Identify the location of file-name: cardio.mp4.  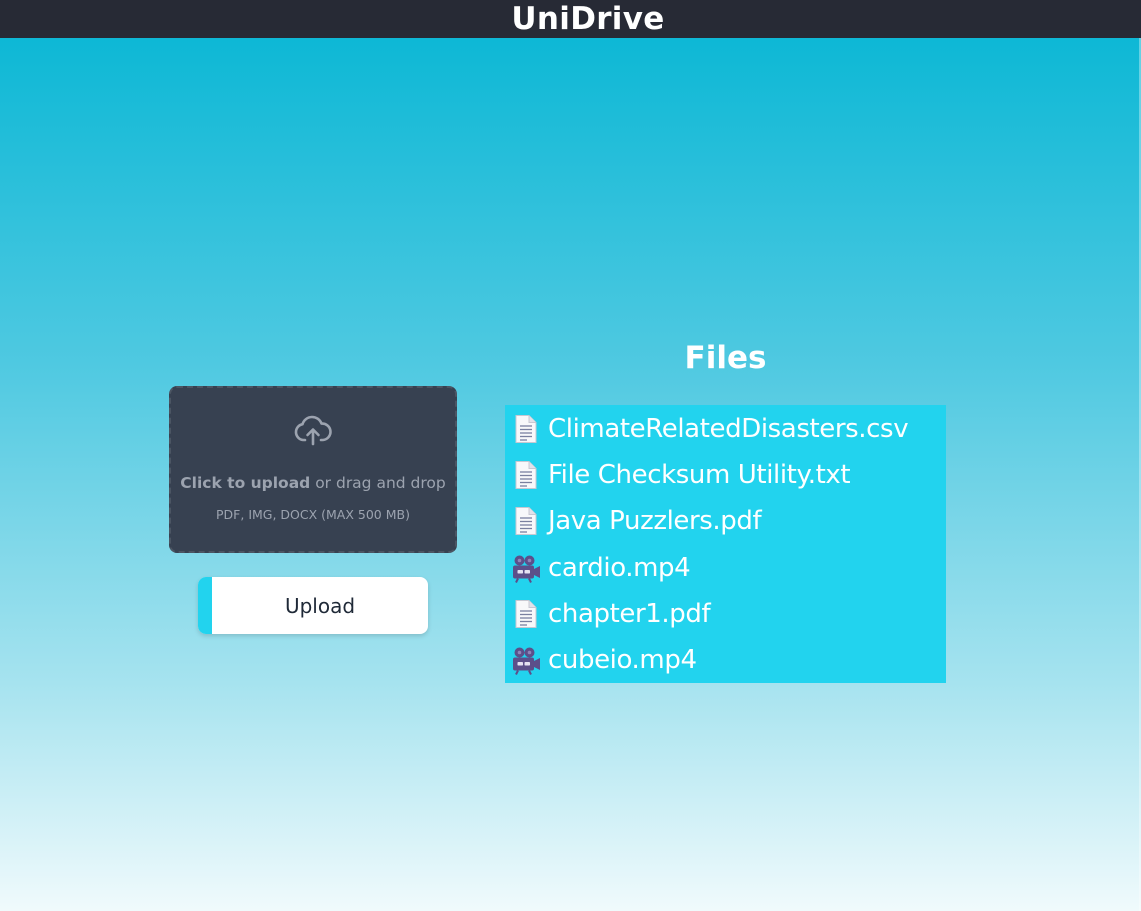
(619, 568).